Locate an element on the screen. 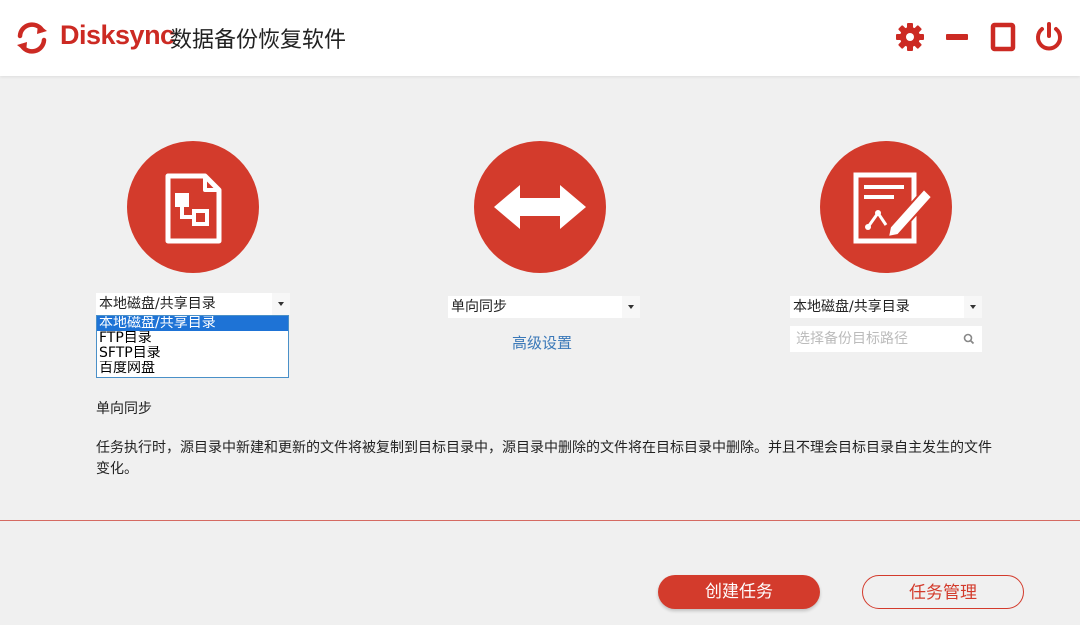 The width and height of the screenshot is (1080, 625). double-arrow-icon is located at coordinates (540, 207).